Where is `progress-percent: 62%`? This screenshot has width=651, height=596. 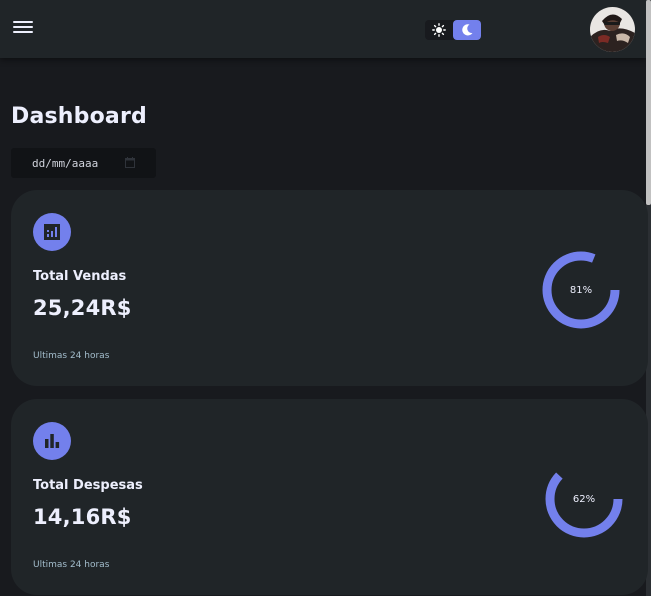 progress-percent: 62% is located at coordinates (584, 499).